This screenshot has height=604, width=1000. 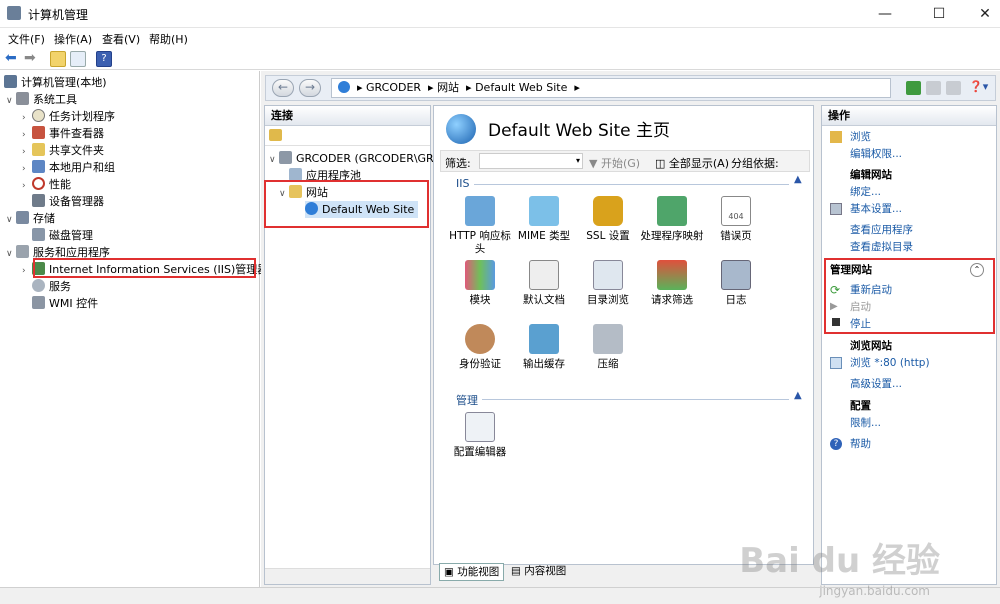 I want to click on tree-local-users: › 本地用户和组, so click(x=68, y=167).